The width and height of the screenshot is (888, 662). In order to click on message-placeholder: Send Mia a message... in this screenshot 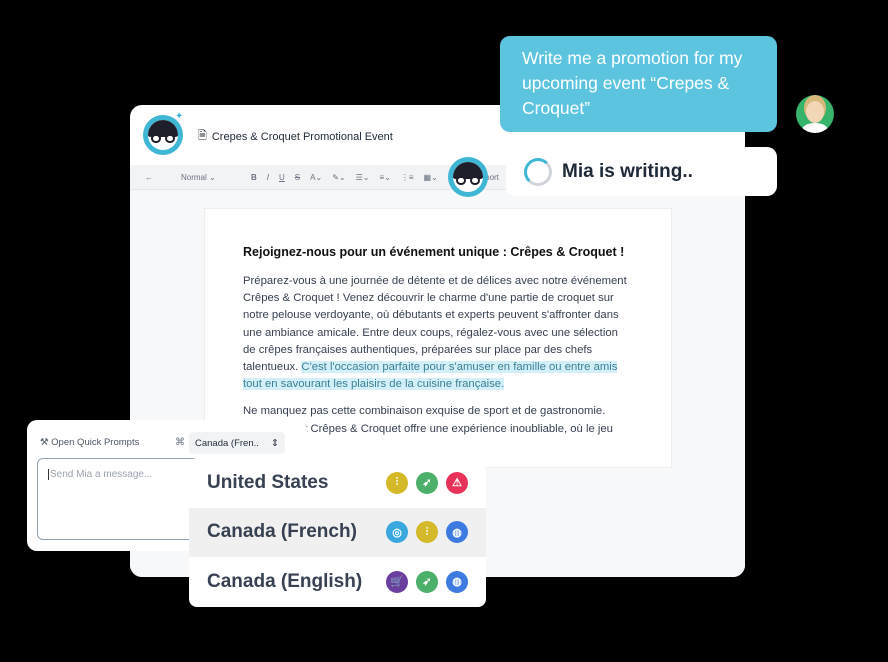, I will do `click(100, 474)`.